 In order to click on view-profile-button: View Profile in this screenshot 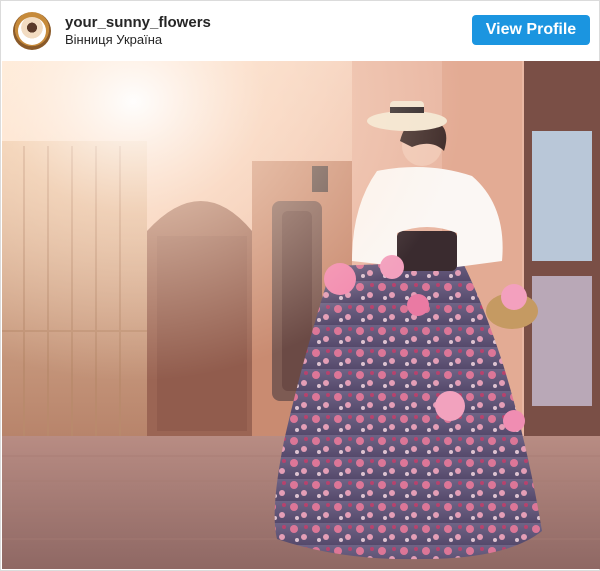, I will do `click(531, 30)`.